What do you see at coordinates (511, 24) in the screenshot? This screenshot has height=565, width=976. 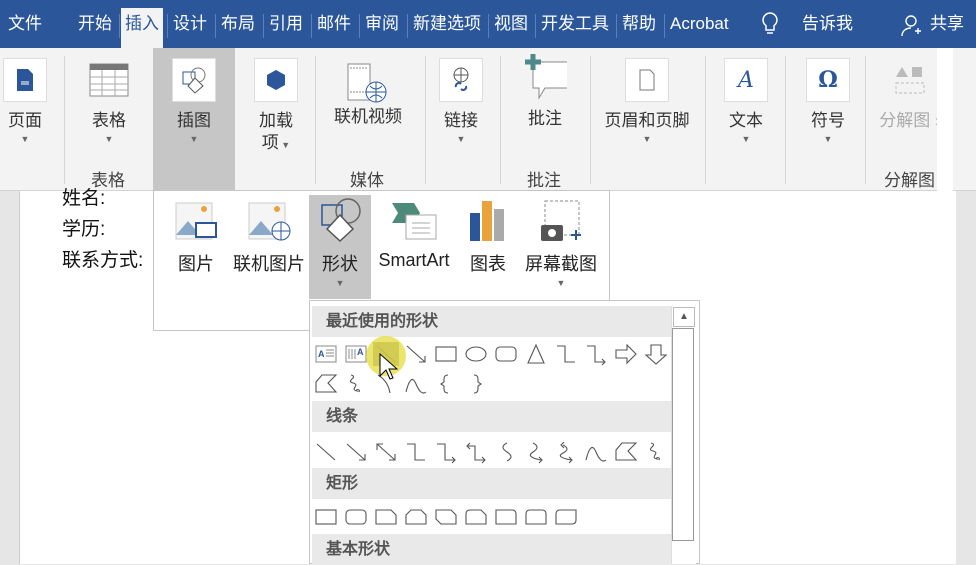 I see `tab-9: 视图` at bounding box center [511, 24].